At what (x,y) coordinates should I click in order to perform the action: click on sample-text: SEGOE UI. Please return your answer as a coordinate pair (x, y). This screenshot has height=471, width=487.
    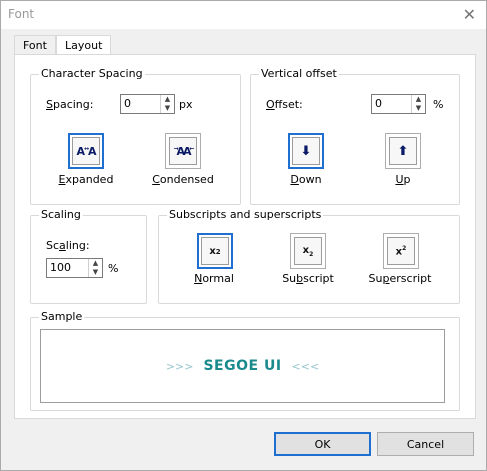
    Looking at the image, I should click on (242, 366).